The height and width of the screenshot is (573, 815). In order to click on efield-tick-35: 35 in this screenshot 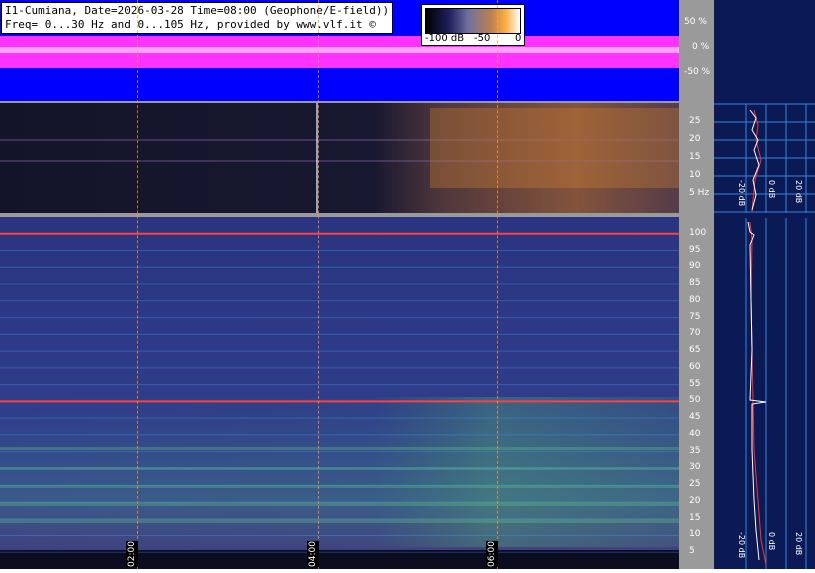, I will do `click(695, 450)`.